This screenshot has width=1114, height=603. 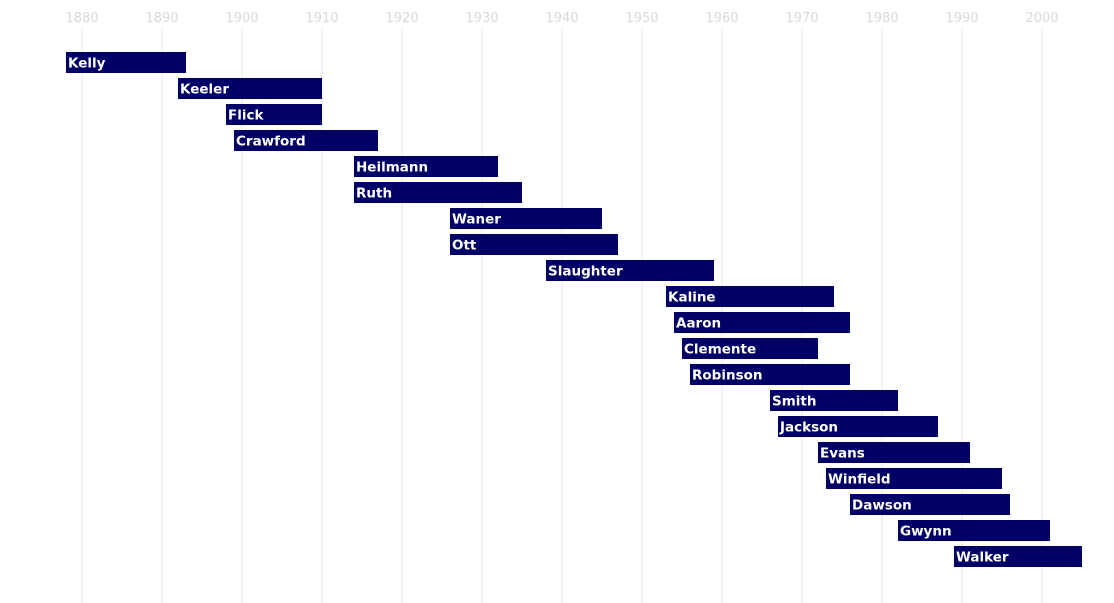 I want to click on bar-label: Smith, so click(x=794, y=402).